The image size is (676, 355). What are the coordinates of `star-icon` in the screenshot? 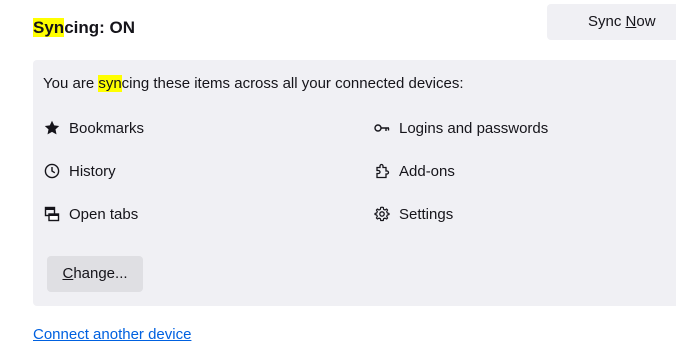 It's located at (52, 128).